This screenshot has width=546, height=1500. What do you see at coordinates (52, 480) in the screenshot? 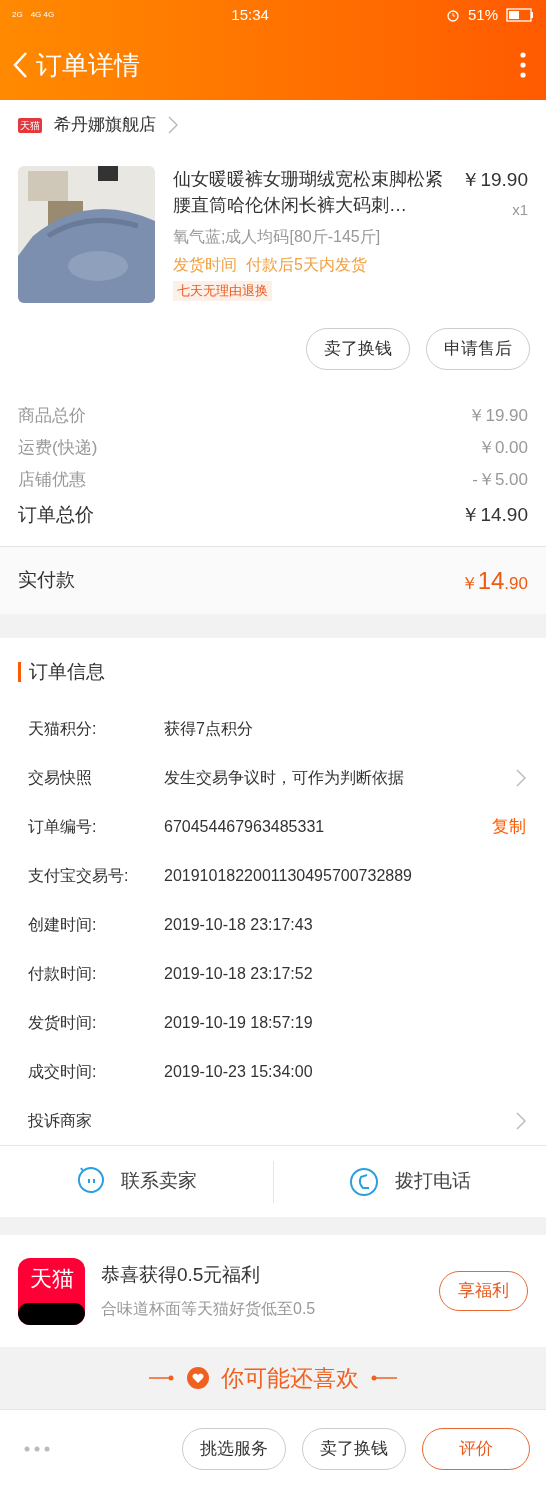
I see `price-label: 店铺优惠` at bounding box center [52, 480].